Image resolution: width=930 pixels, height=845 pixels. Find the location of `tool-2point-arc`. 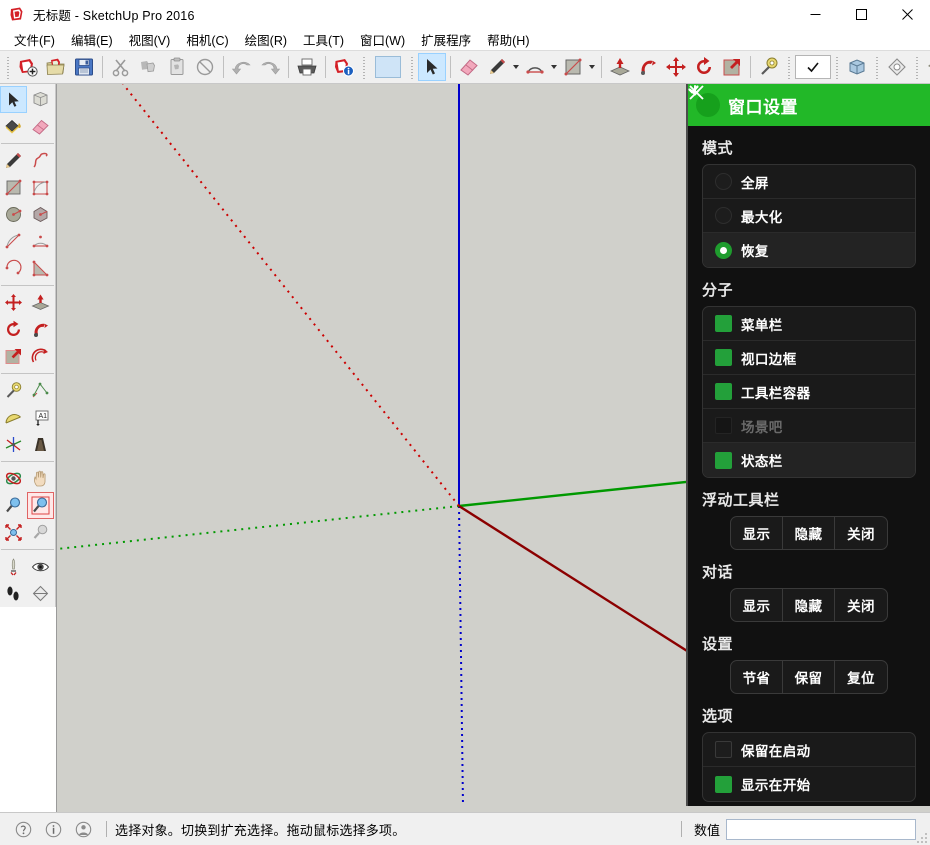

tool-2point-arc is located at coordinates (40, 241).